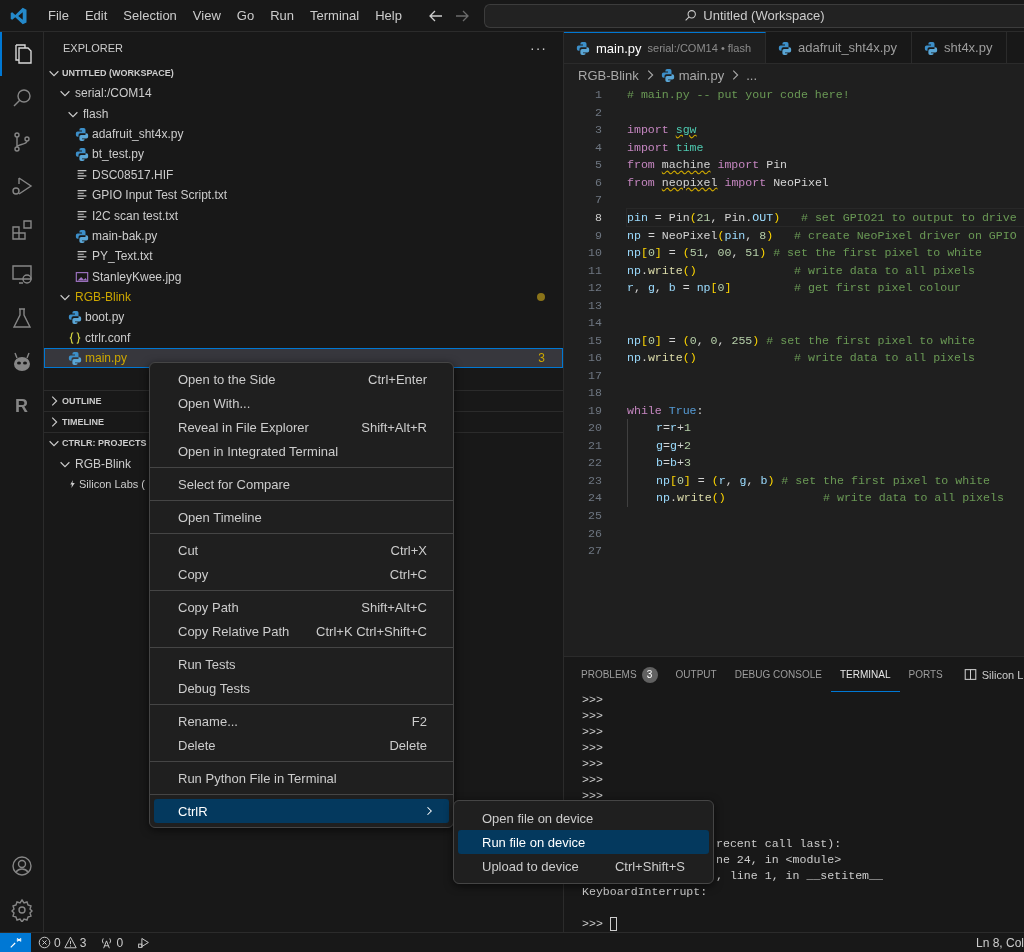 This screenshot has height=952, width=1024. I want to click on line-number: 25, so click(594, 515).